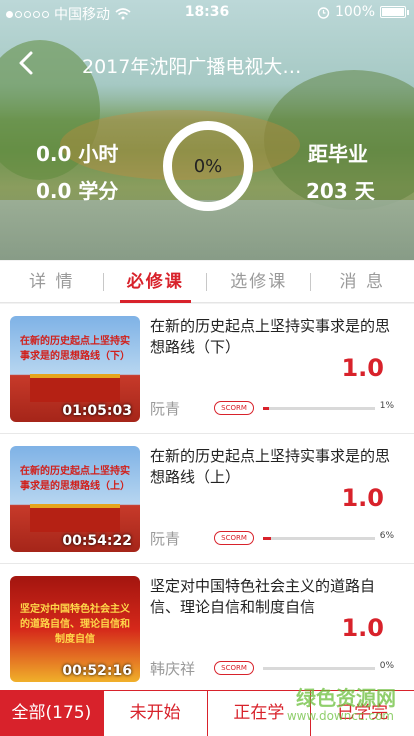 The image size is (414, 736). I want to click on earned-credits: 0.0 学分, so click(77, 191).